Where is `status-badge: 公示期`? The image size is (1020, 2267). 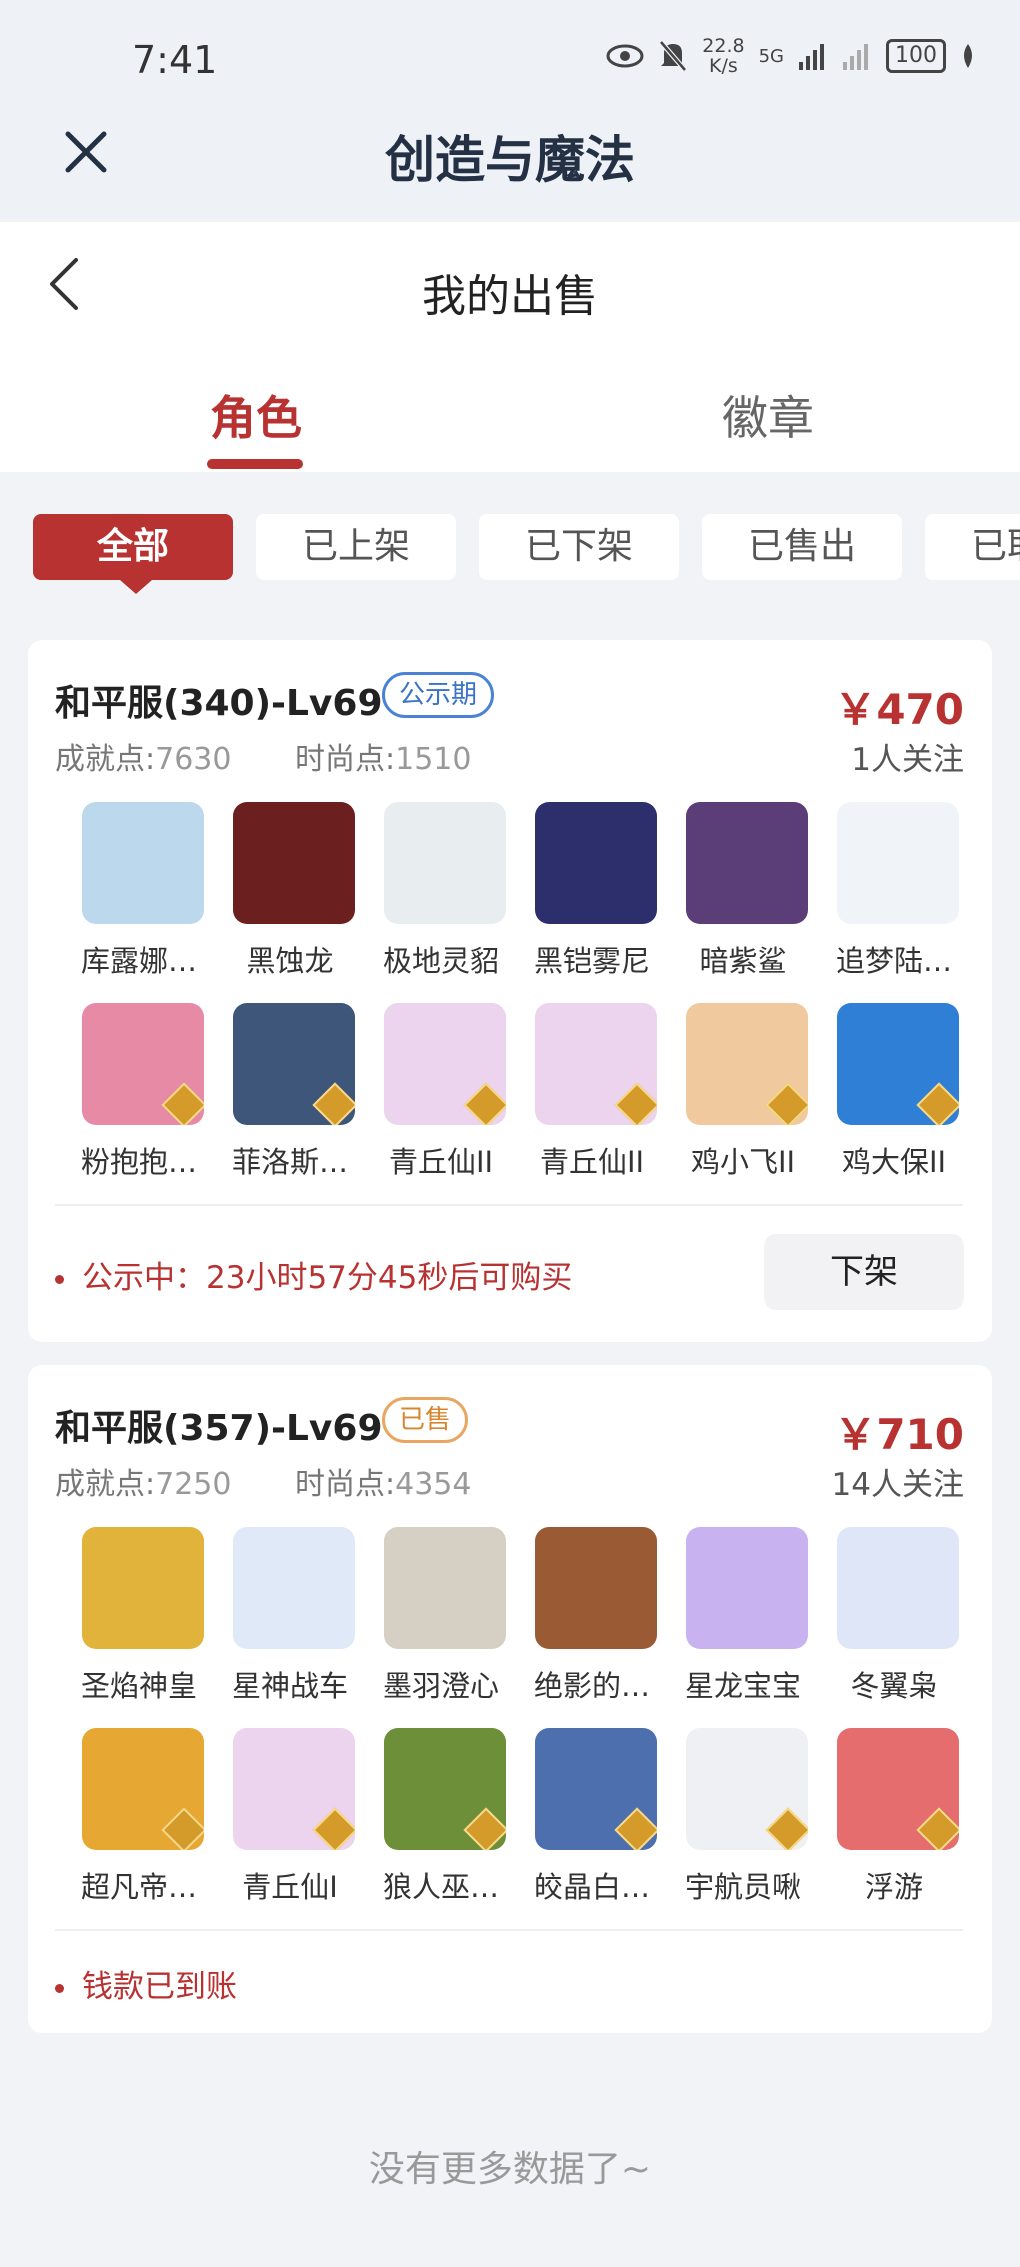
status-badge: 公示期 is located at coordinates (438, 695).